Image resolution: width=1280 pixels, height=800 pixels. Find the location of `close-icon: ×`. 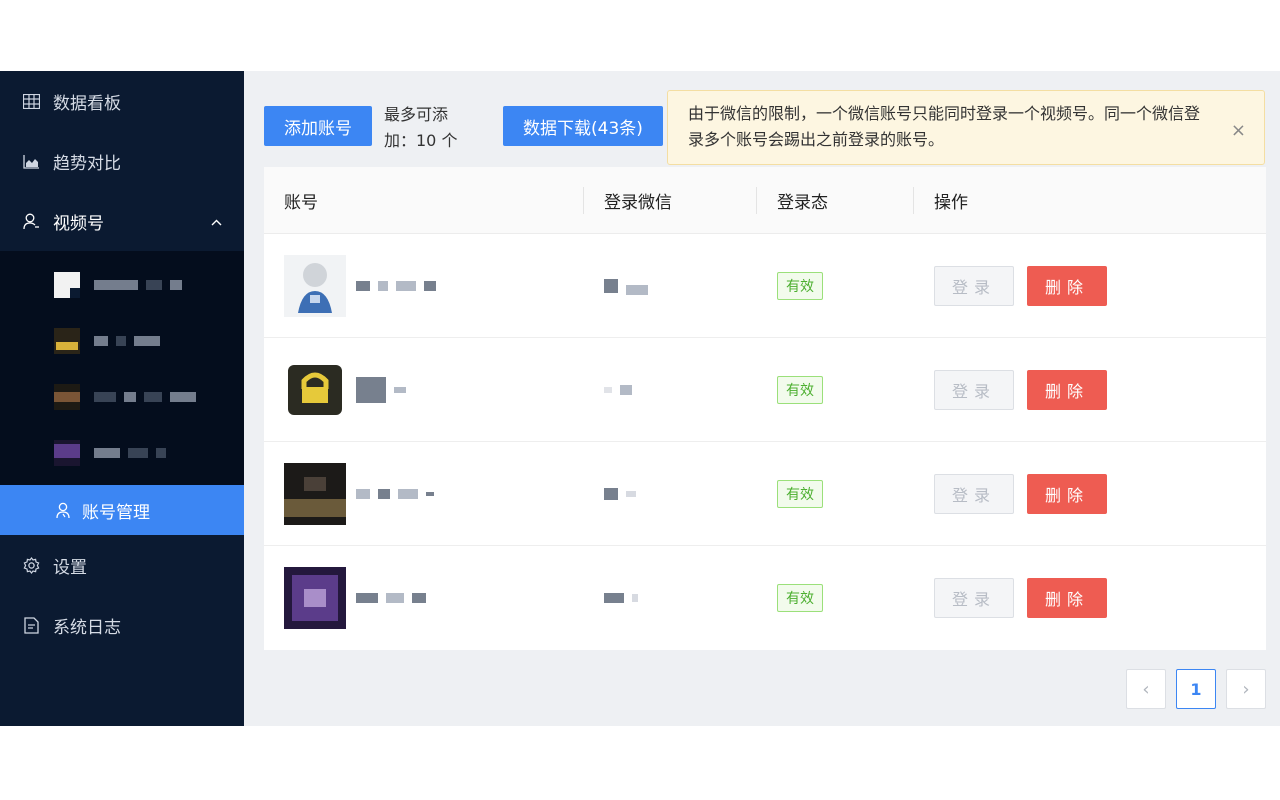

close-icon: × is located at coordinates (1238, 131).